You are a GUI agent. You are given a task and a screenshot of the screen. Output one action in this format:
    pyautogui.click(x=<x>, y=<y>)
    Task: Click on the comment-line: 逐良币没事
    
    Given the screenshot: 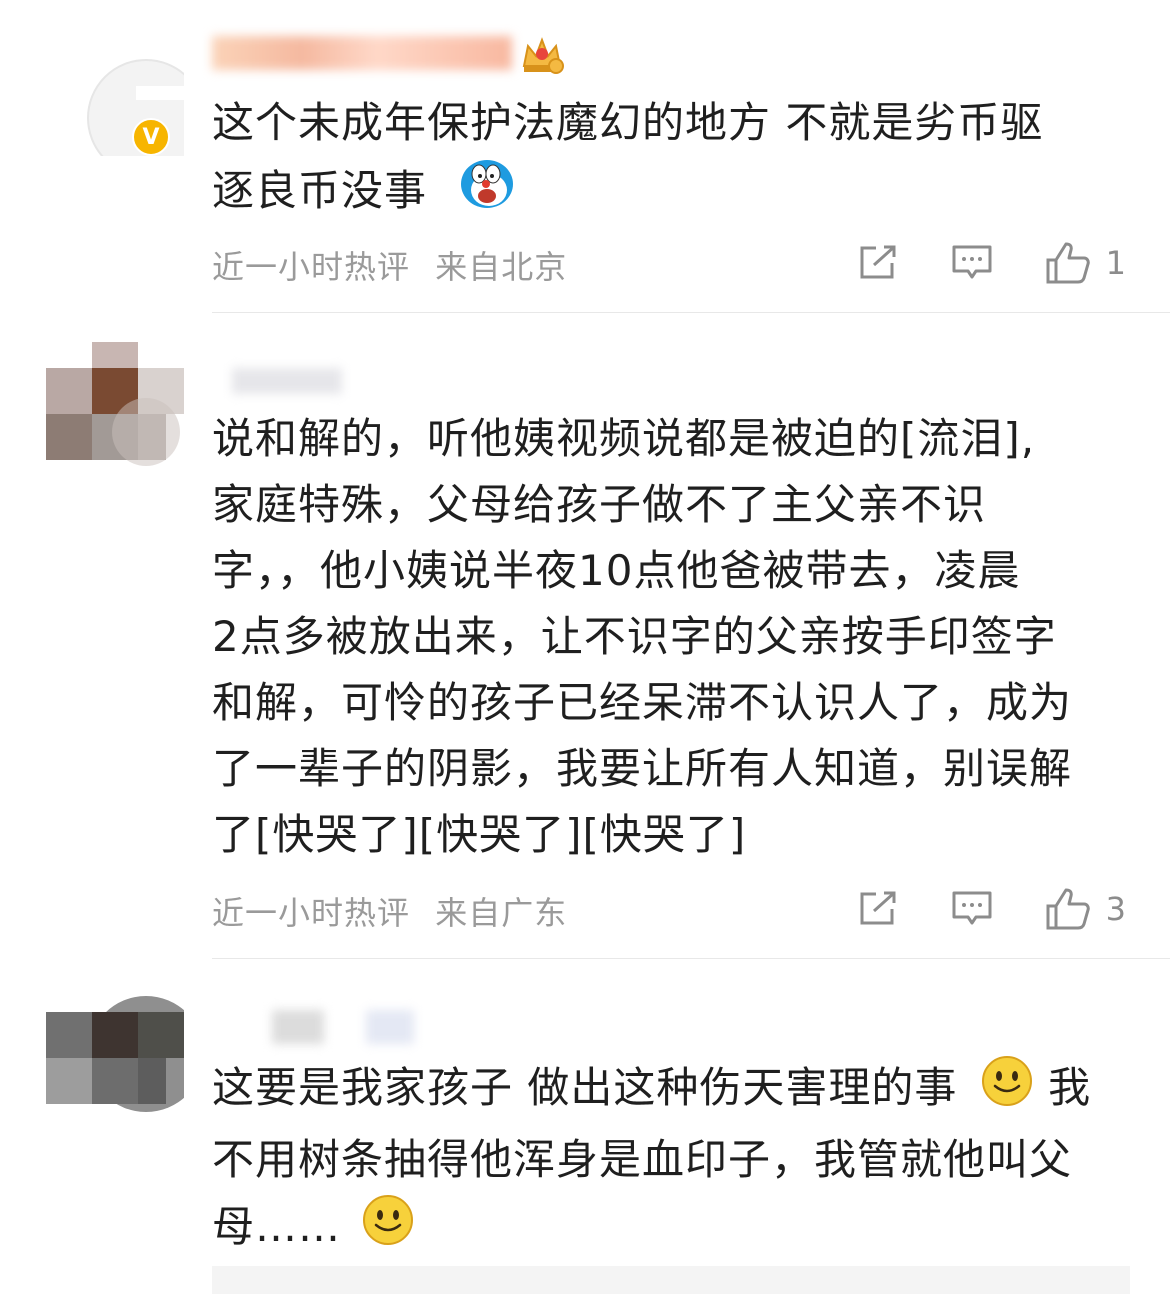 What is the action you would take?
    pyautogui.click(x=320, y=190)
    